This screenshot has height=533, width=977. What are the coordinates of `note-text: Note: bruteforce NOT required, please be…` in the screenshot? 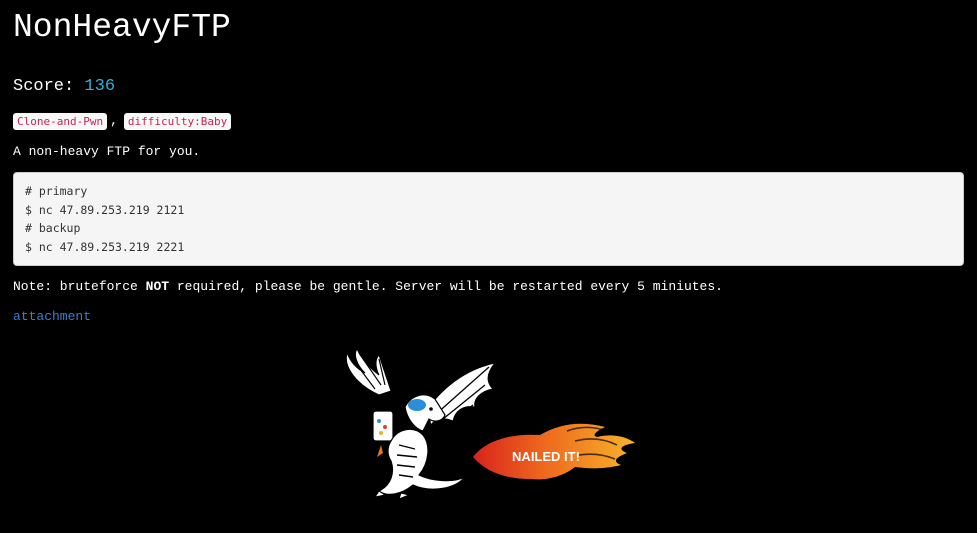 It's located at (488, 287).